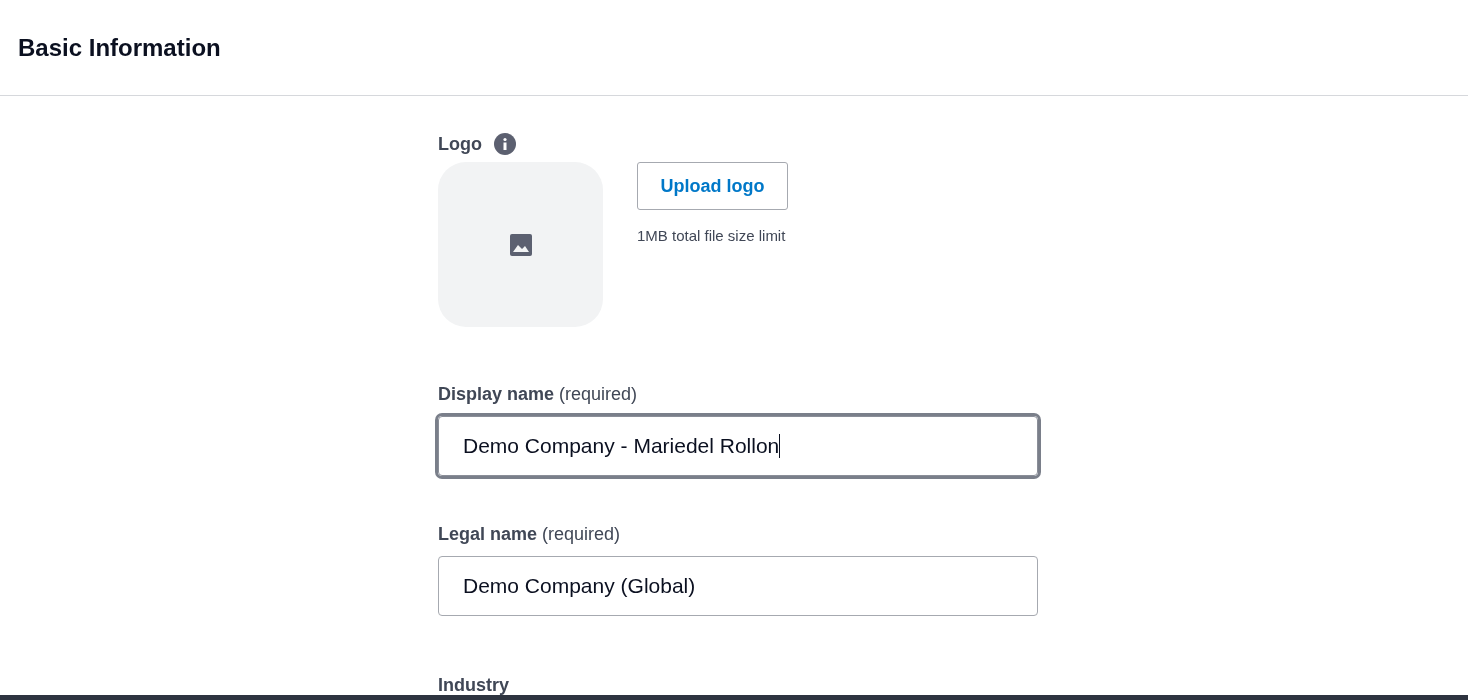  What do you see at coordinates (538, 394) in the screenshot?
I see `field-label: Display name (required)` at bounding box center [538, 394].